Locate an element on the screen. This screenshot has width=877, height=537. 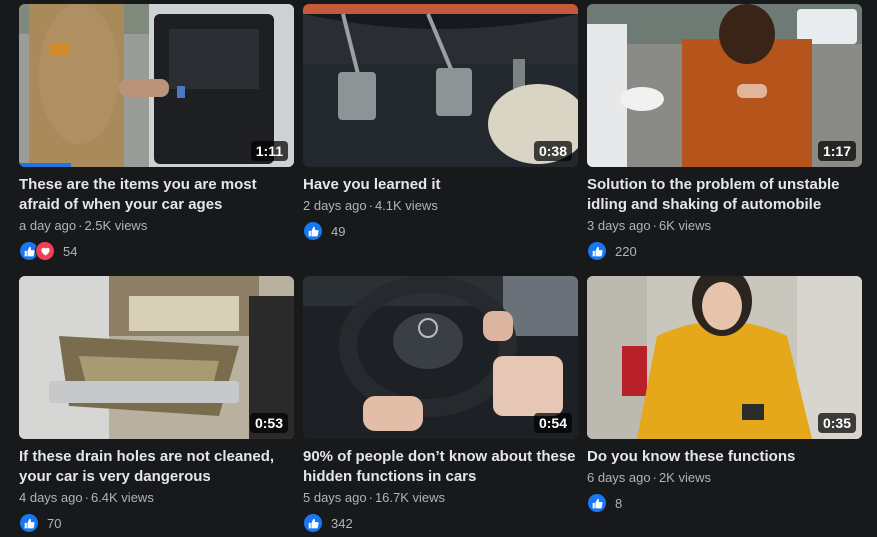
video-duration: 0:38 is located at coordinates (552, 151).